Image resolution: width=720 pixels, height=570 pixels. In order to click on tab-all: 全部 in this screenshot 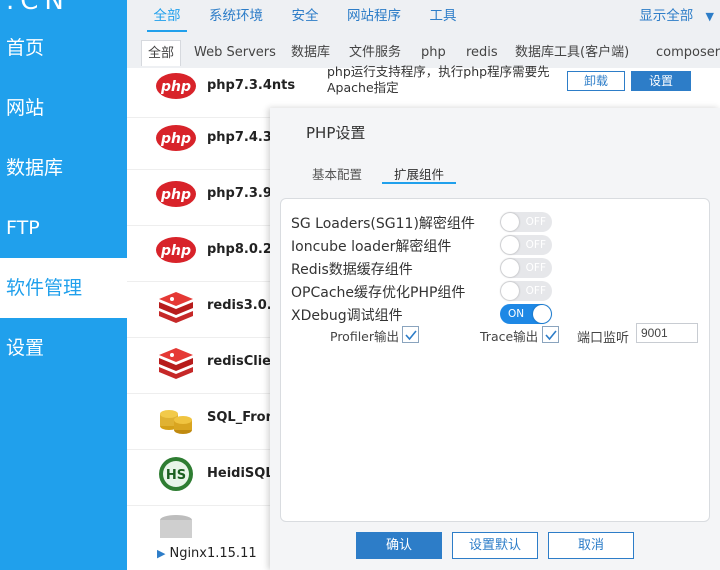, I will do `click(167, 16)`.